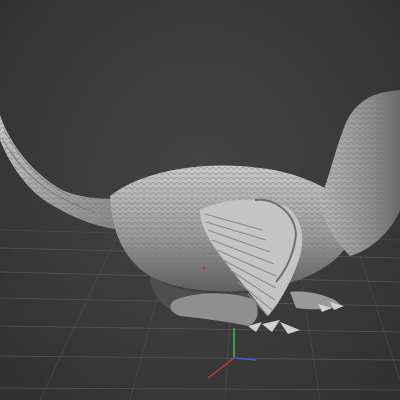 This screenshot has height=400, width=400. I want to click on vertex-marker, so click(204, 268).